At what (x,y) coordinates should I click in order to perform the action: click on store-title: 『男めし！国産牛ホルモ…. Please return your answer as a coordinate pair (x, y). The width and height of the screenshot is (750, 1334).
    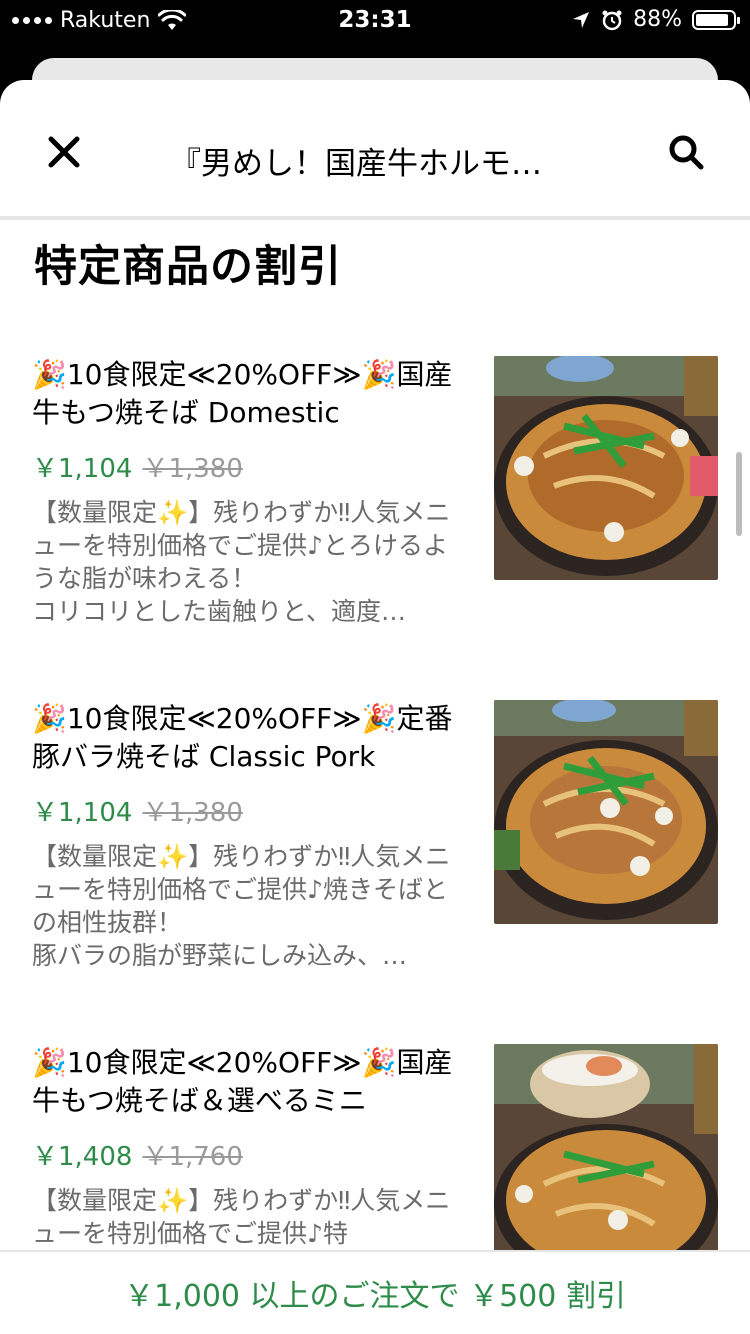
    Looking at the image, I should click on (356, 164).